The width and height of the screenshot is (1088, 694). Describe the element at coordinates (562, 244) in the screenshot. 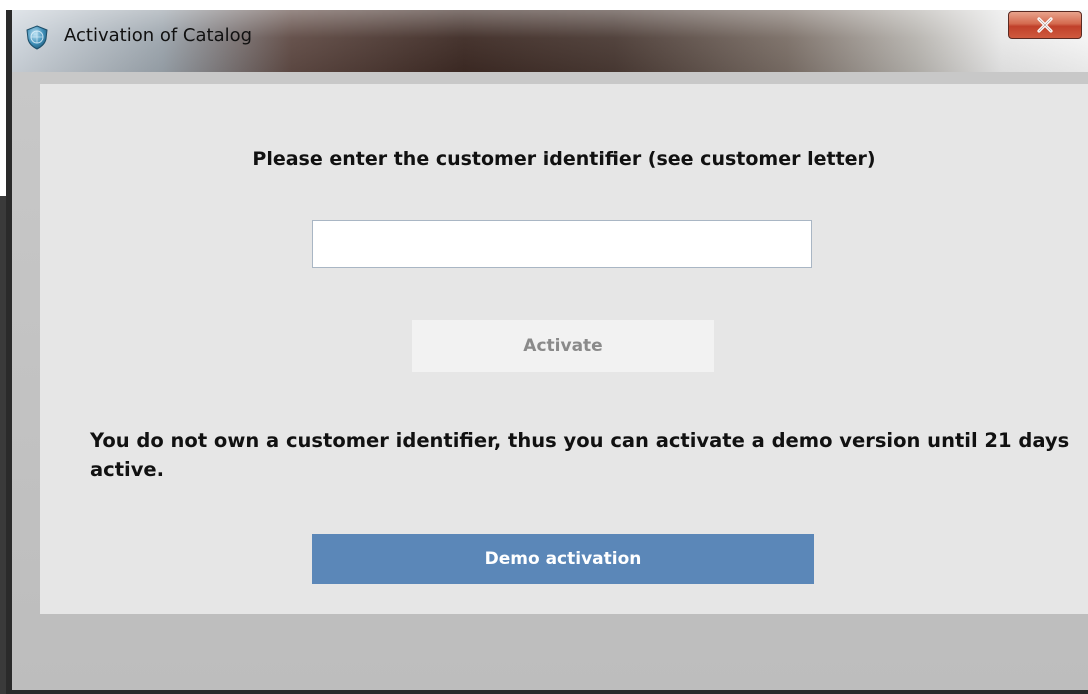

I see `customer-identifier-input` at that location.